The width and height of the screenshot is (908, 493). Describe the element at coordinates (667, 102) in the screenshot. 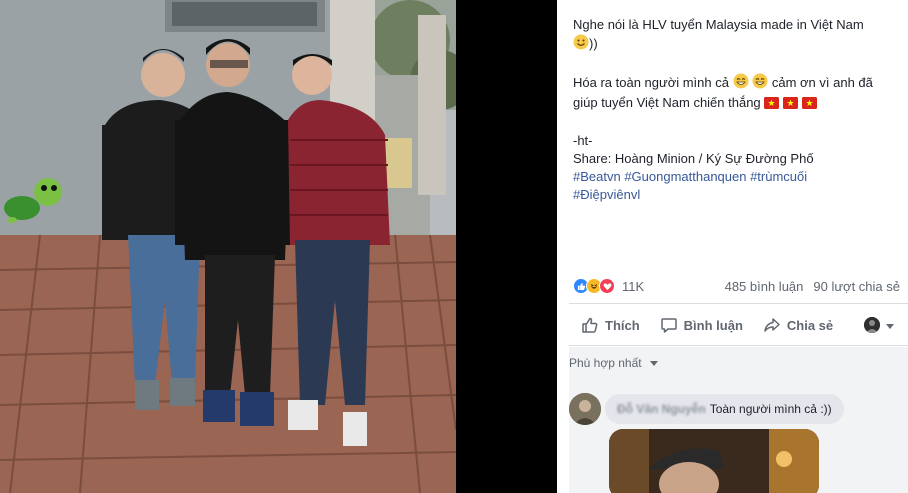

I see `caption-line-5: giúp tuyển Việt Nam chiến thắng` at that location.